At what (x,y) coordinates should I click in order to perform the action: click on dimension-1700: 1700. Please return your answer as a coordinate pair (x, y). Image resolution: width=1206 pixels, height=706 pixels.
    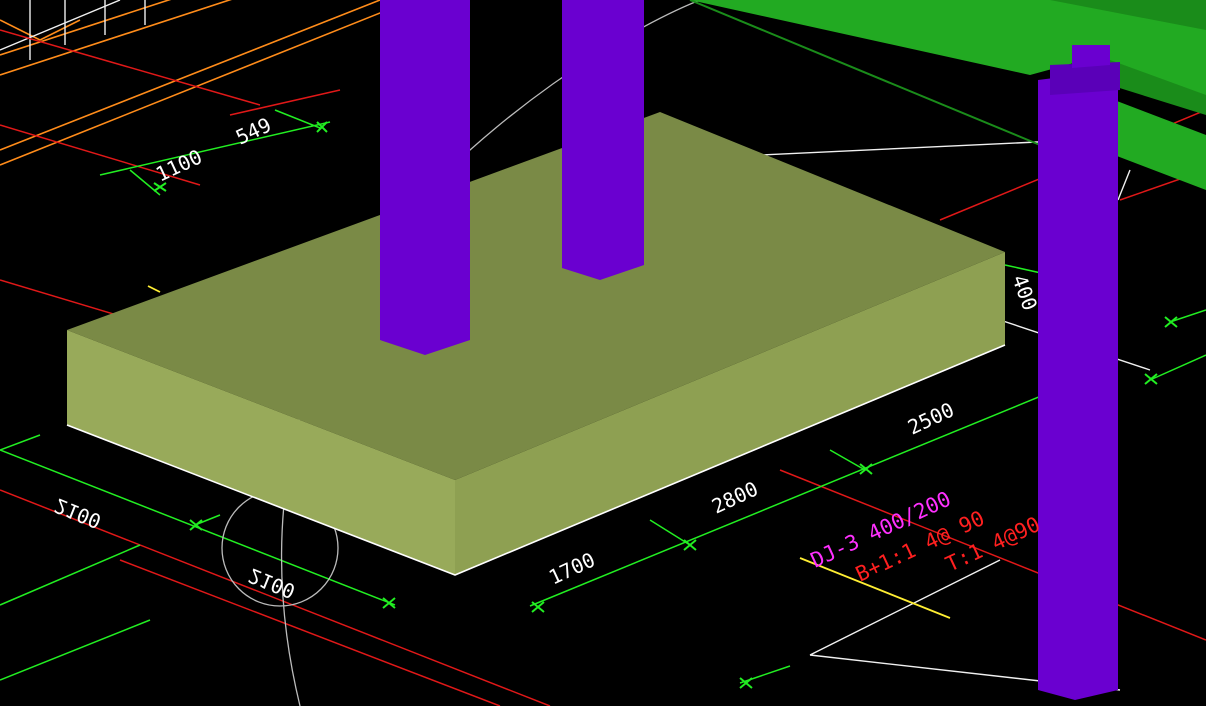
    Looking at the image, I should click on (572, 568).